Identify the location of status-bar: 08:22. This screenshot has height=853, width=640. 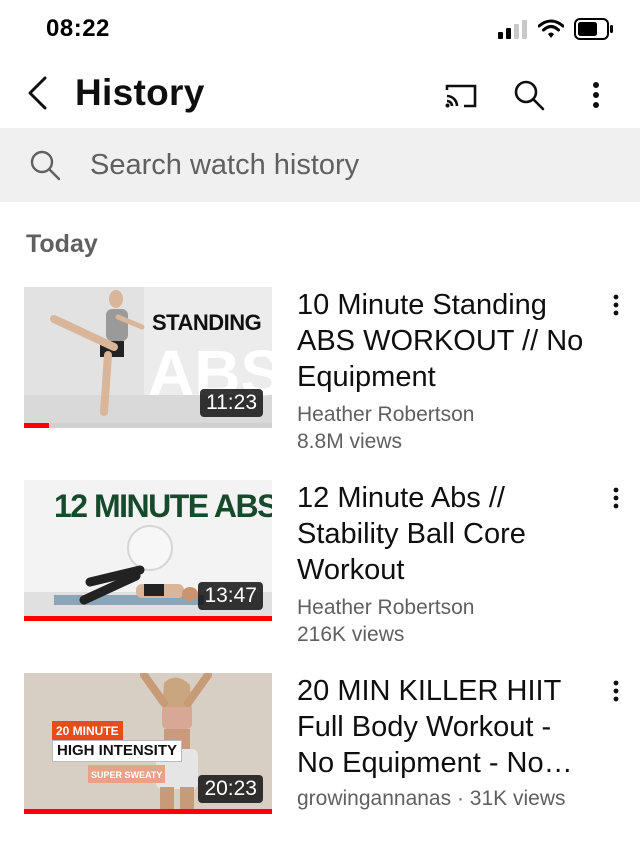
(320, 29).